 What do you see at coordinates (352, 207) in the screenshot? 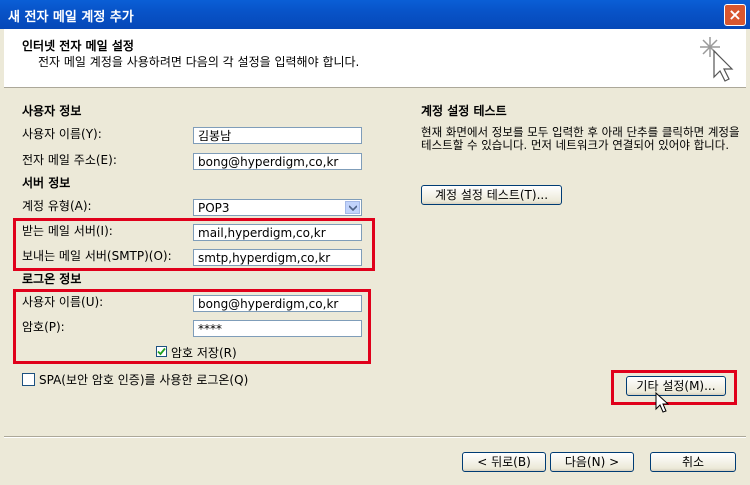
I see `chevron-down-icon` at bounding box center [352, 207].